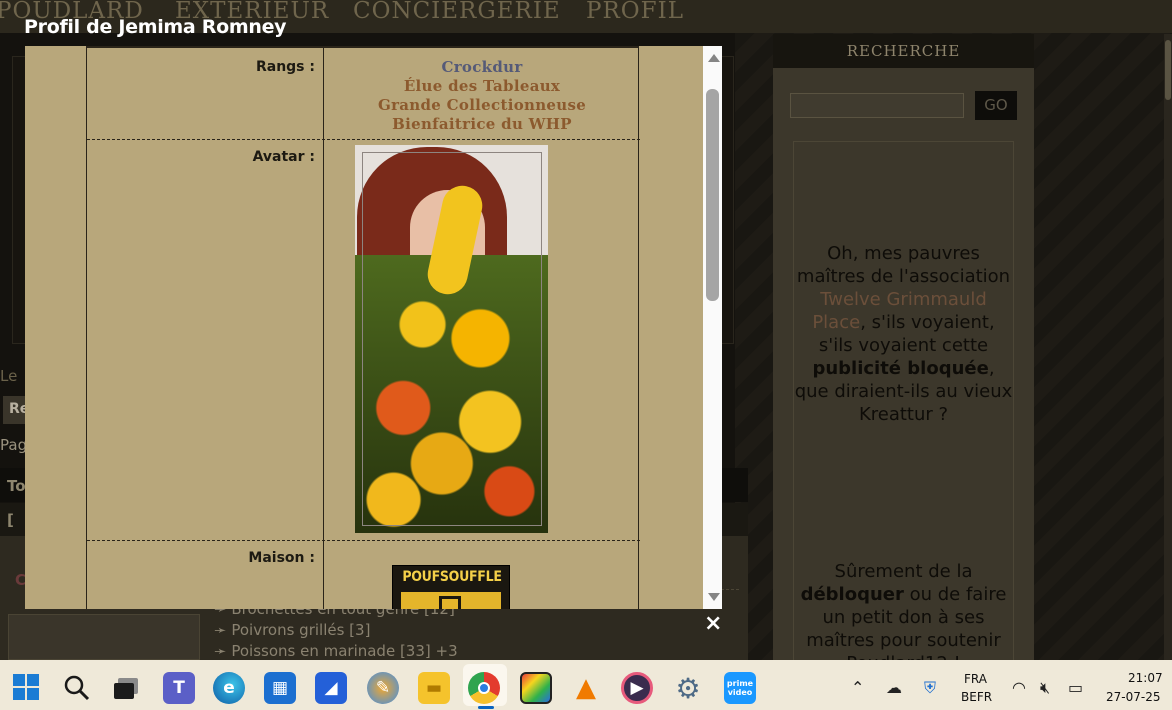 This screenshot has height=710, width=1172. I want to click on close-icon: ×, so click(713, 624).